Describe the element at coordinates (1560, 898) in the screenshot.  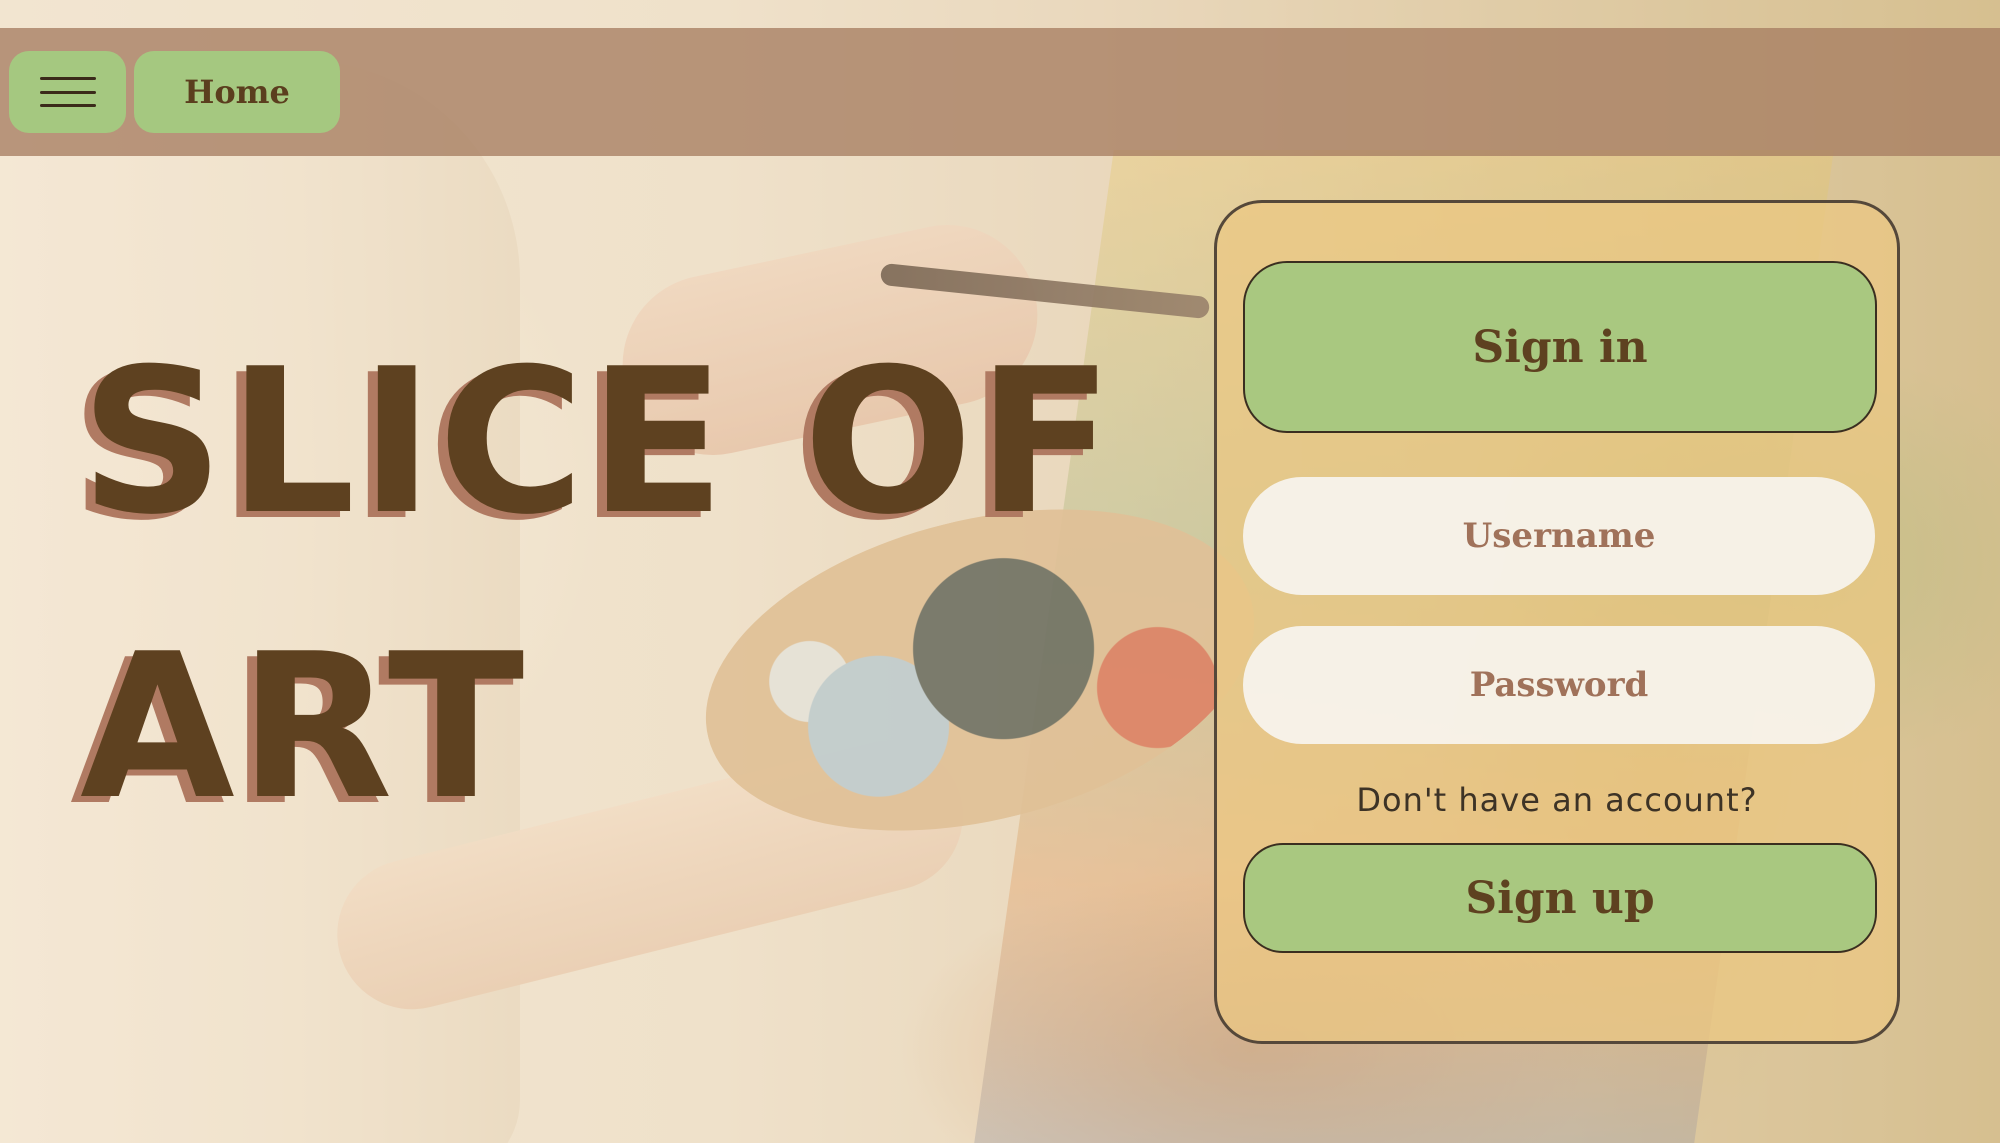
I see `sign-up-button: Sign up` at that location.